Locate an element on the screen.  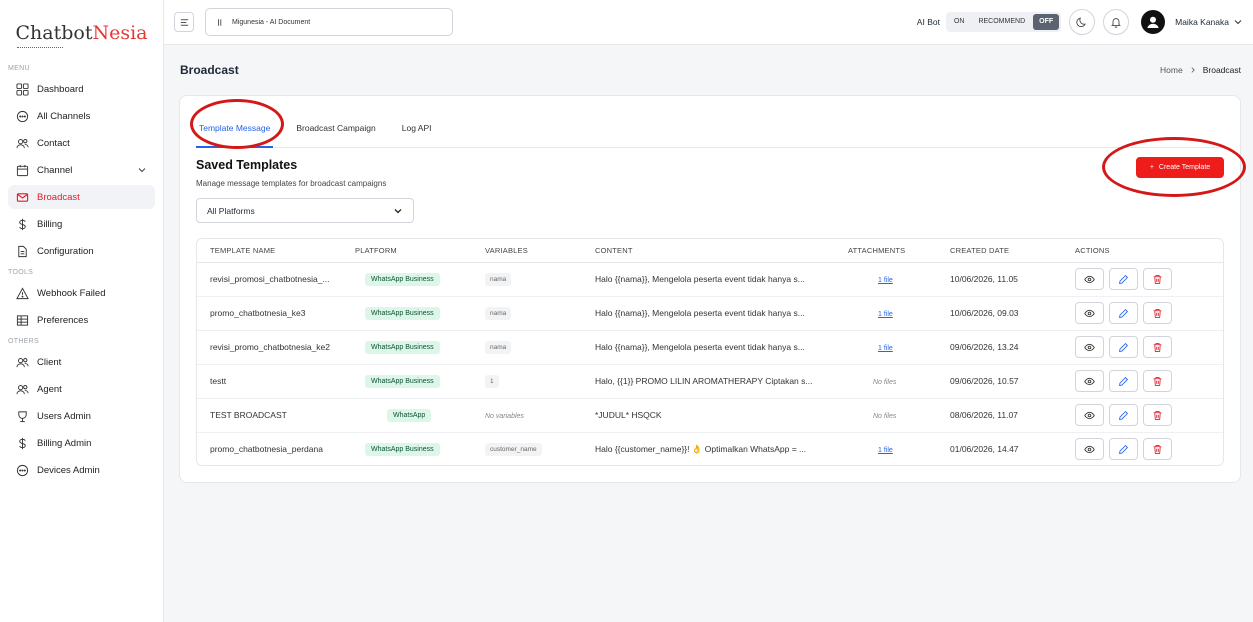
chat-icon is located at coordinates (22, 470).